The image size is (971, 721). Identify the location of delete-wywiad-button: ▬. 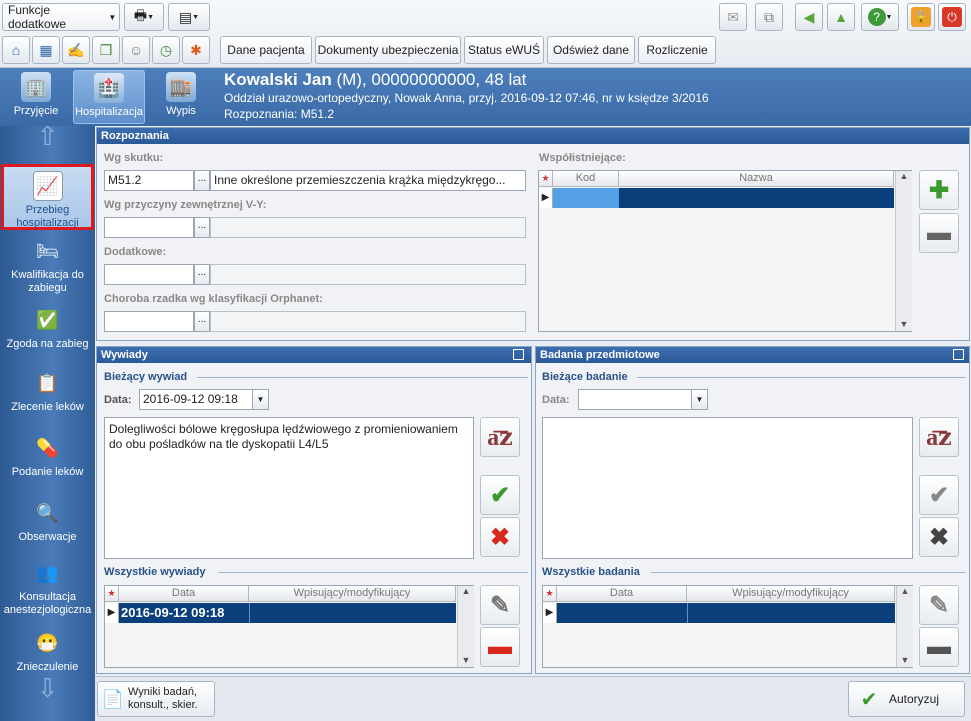
(500, 647).